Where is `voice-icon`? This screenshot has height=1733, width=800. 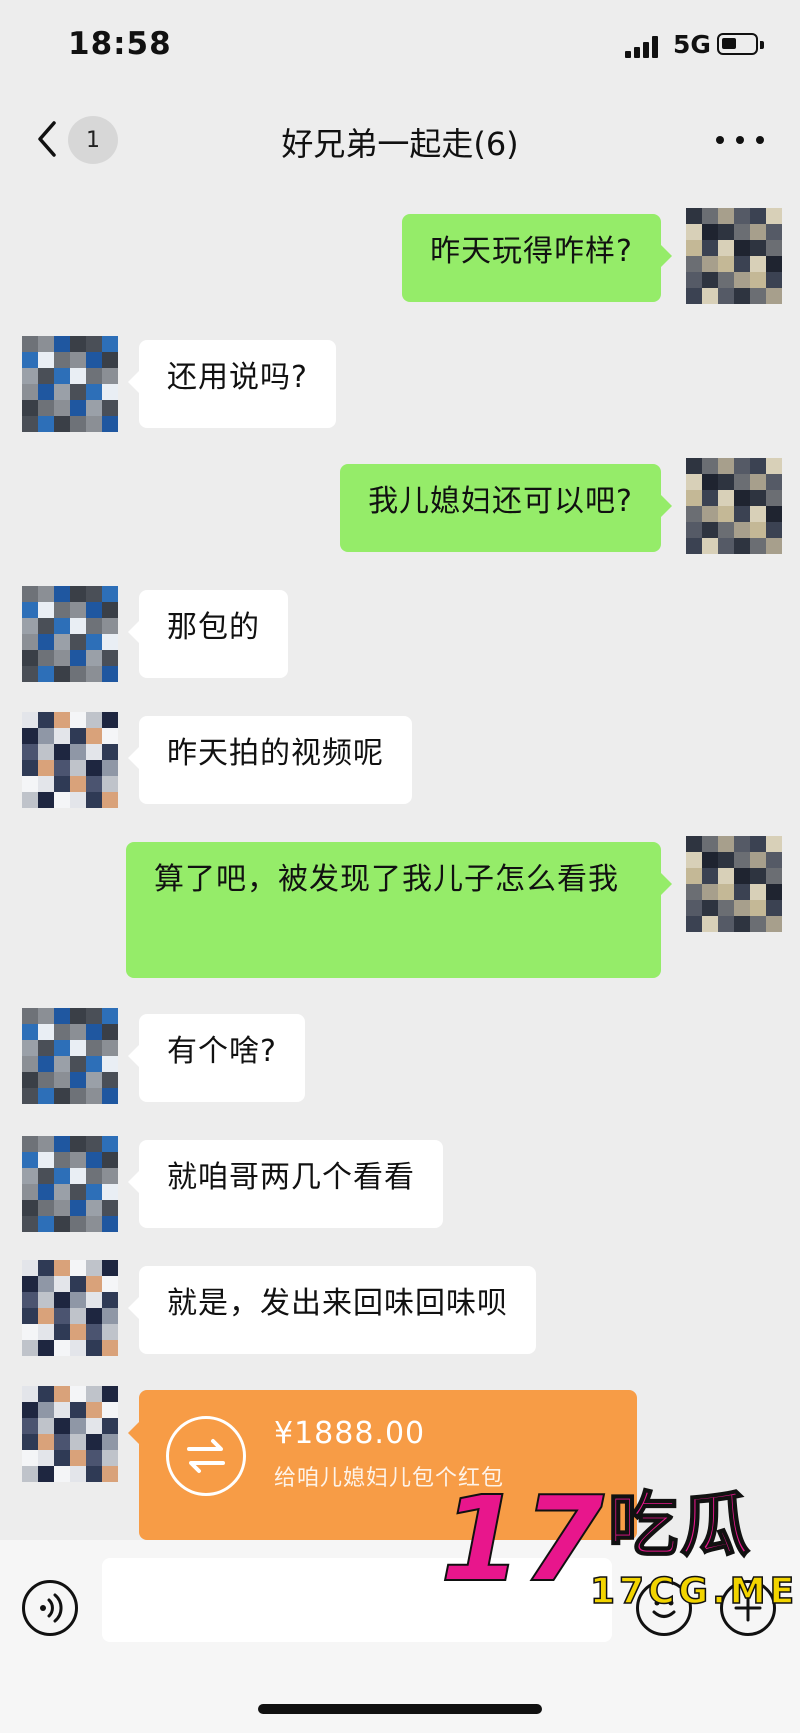 voice-icon is located at coordinates (51, 1608).